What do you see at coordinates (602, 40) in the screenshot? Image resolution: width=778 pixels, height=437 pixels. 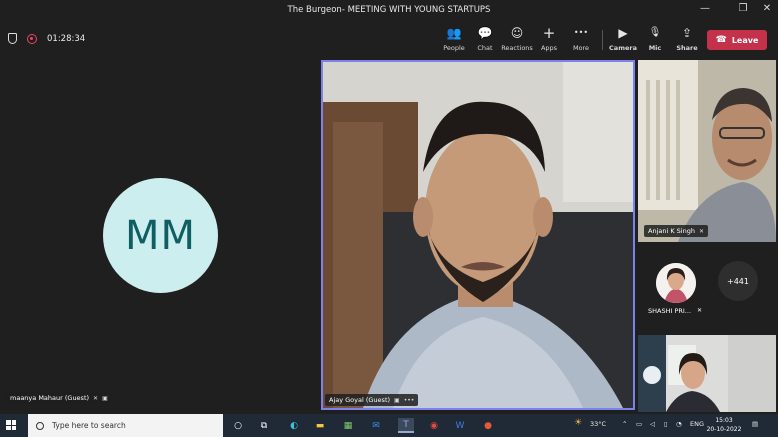 I see `toolbar-divider` at bounding box center [602, 40].